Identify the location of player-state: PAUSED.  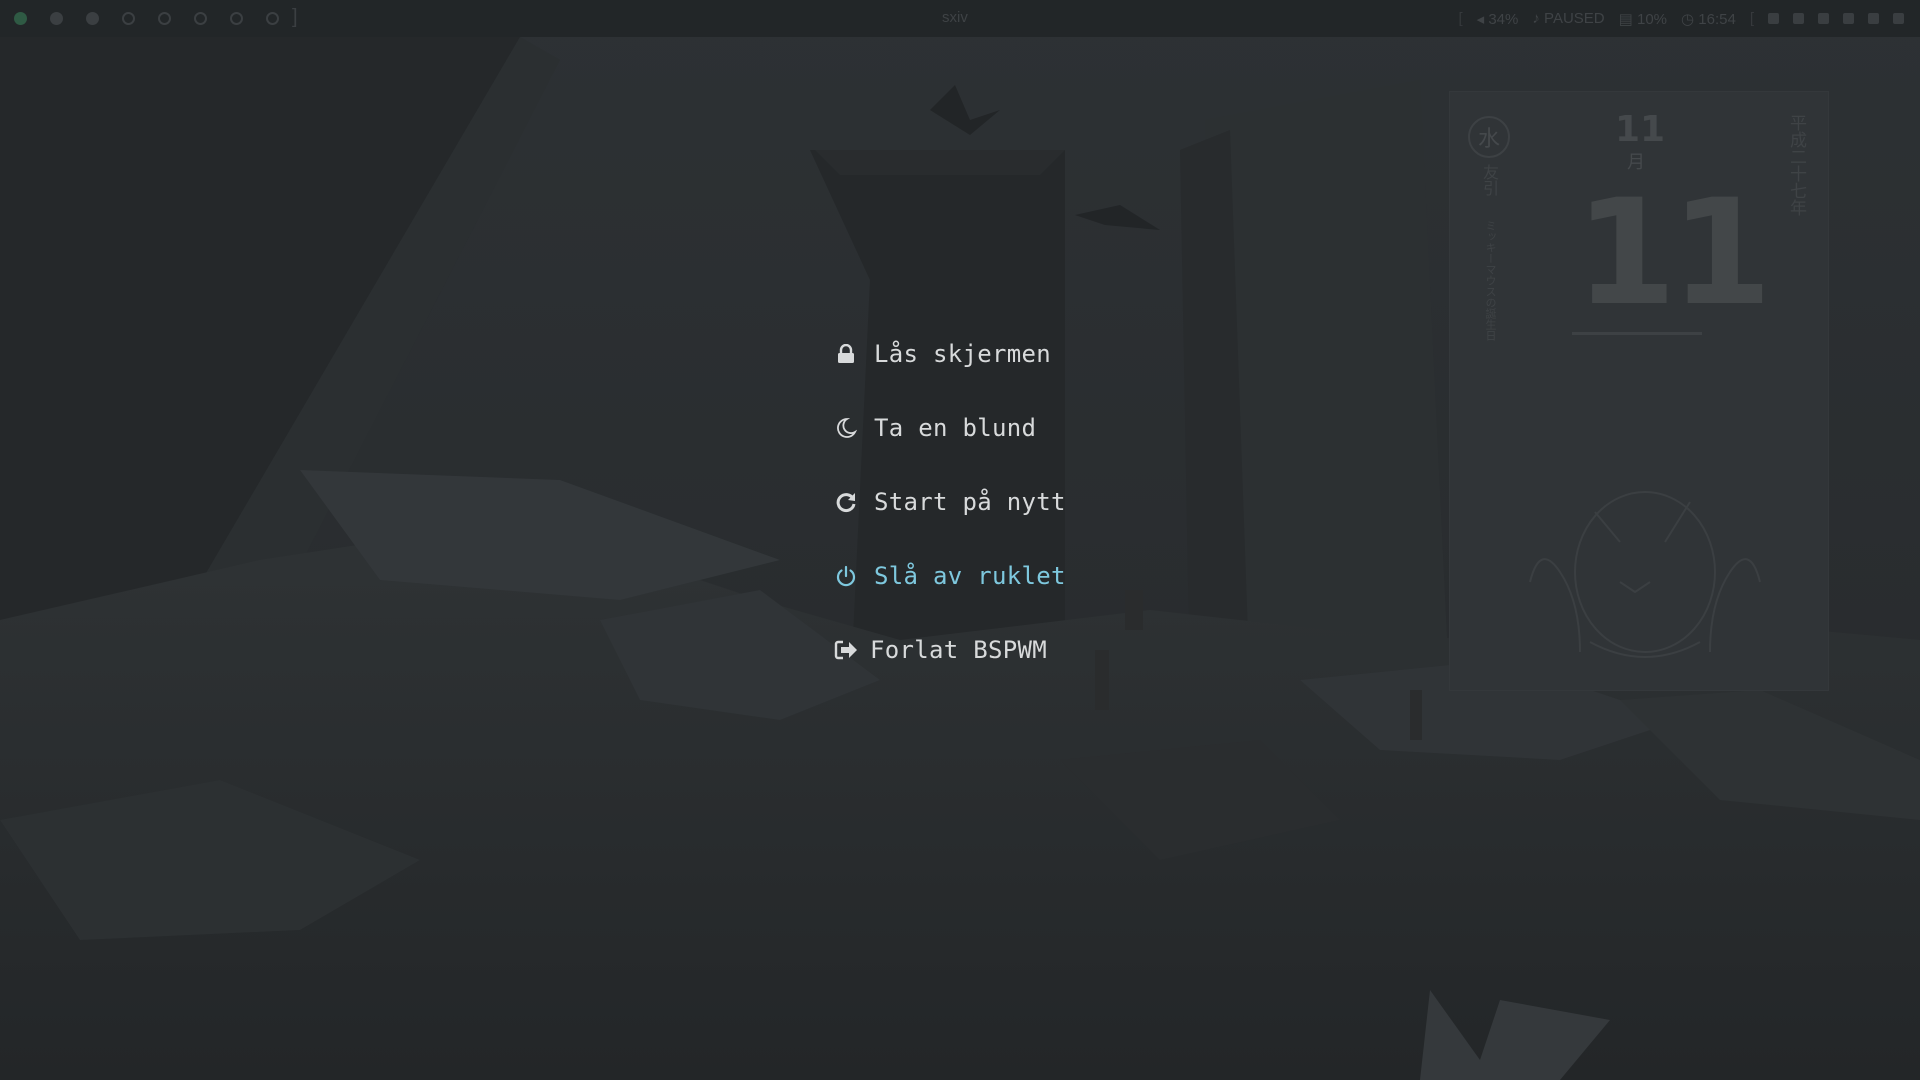
(1574, 18).